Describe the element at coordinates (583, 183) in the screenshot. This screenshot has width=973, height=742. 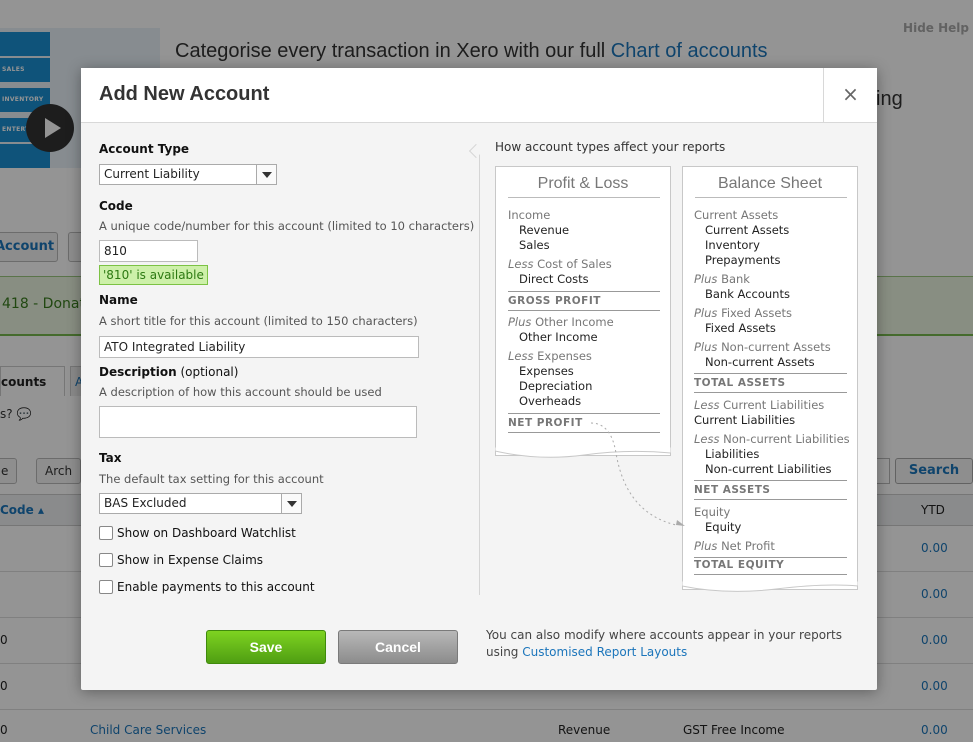
I see `profit-loss-heading: Profit & Loss` at that location.